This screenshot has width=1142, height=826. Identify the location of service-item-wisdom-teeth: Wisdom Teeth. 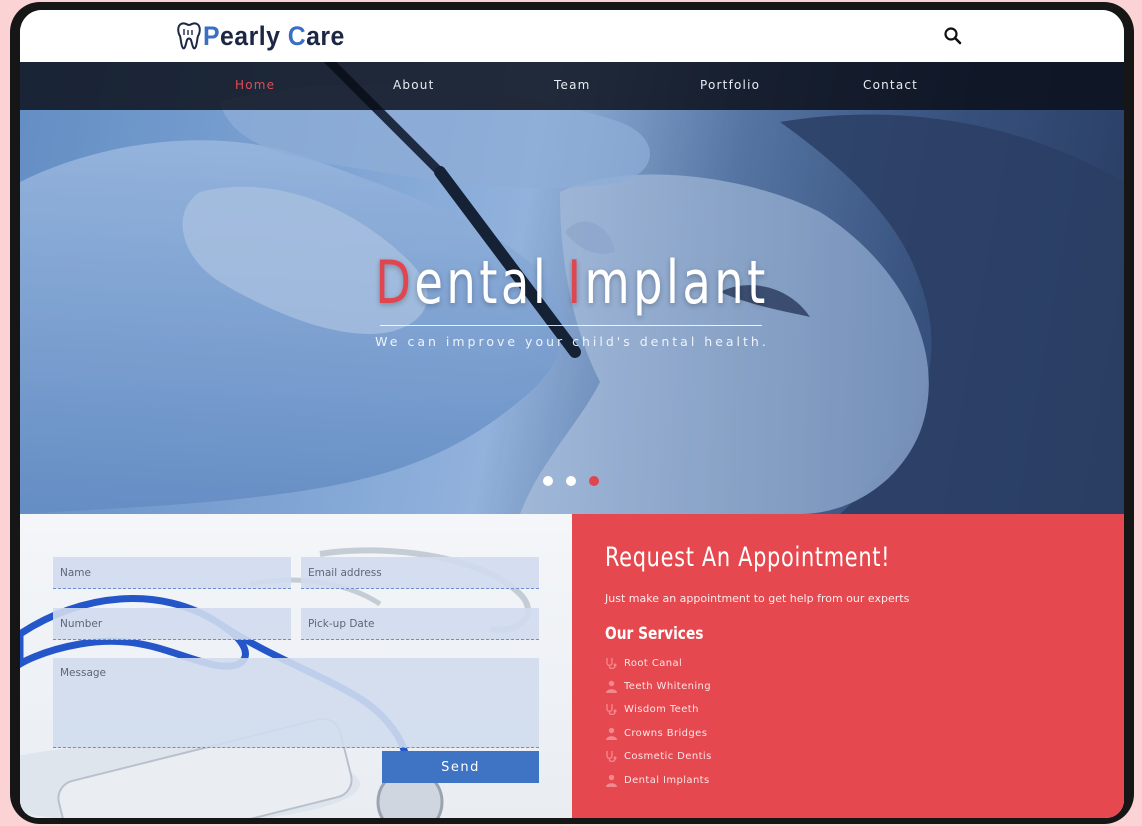
(652, 709).